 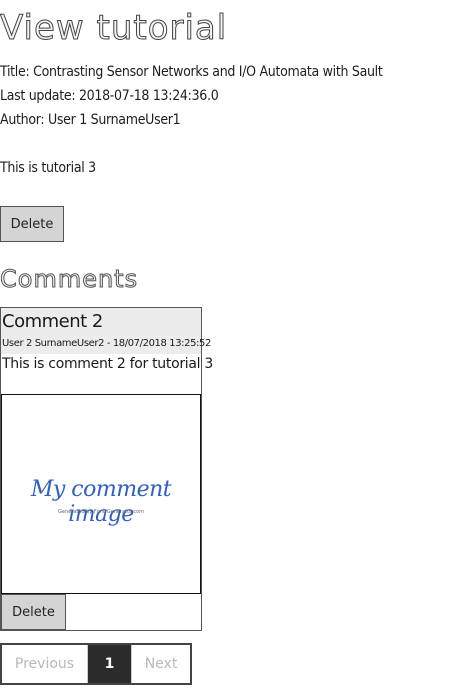 What do you see at coordinates (109, 664) in the screenshot?
I see `pagination-page-1: 1` at bounding box center [109, 664].